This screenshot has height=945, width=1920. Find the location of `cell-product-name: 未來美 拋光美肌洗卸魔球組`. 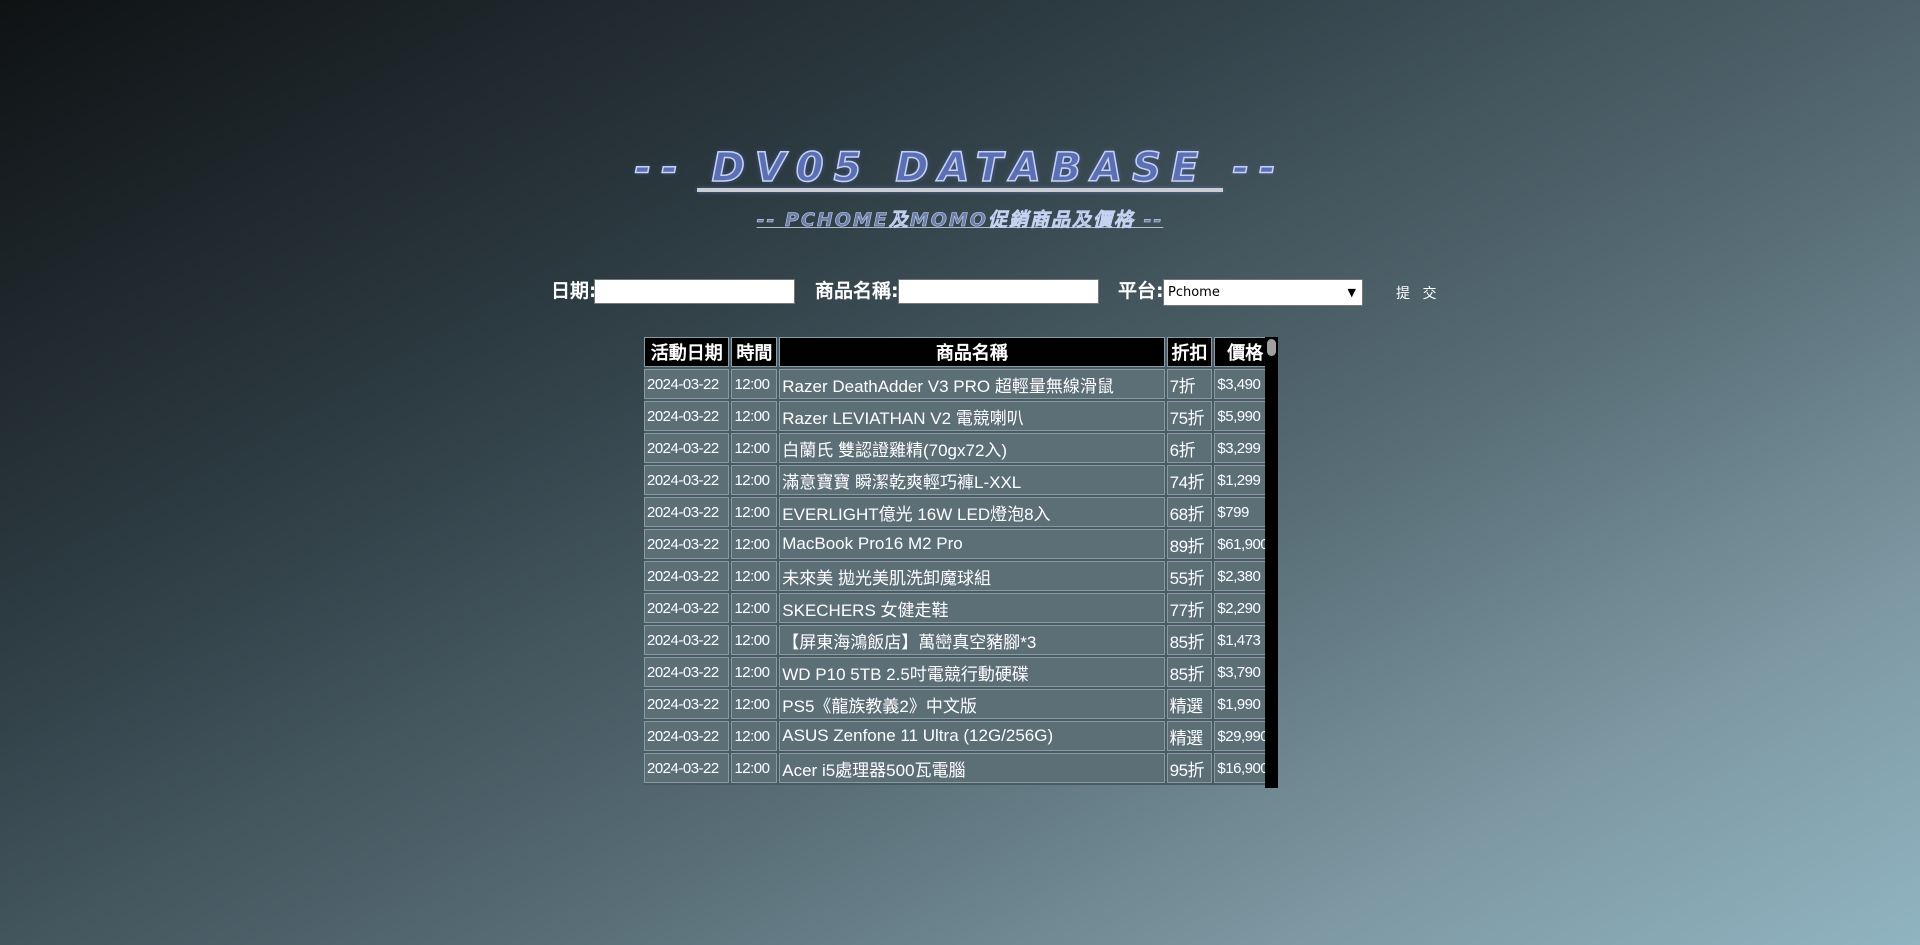

cell-product-name: 未來美 拋光美肌洗卸魔球組 is located at coordinates (972, 576).